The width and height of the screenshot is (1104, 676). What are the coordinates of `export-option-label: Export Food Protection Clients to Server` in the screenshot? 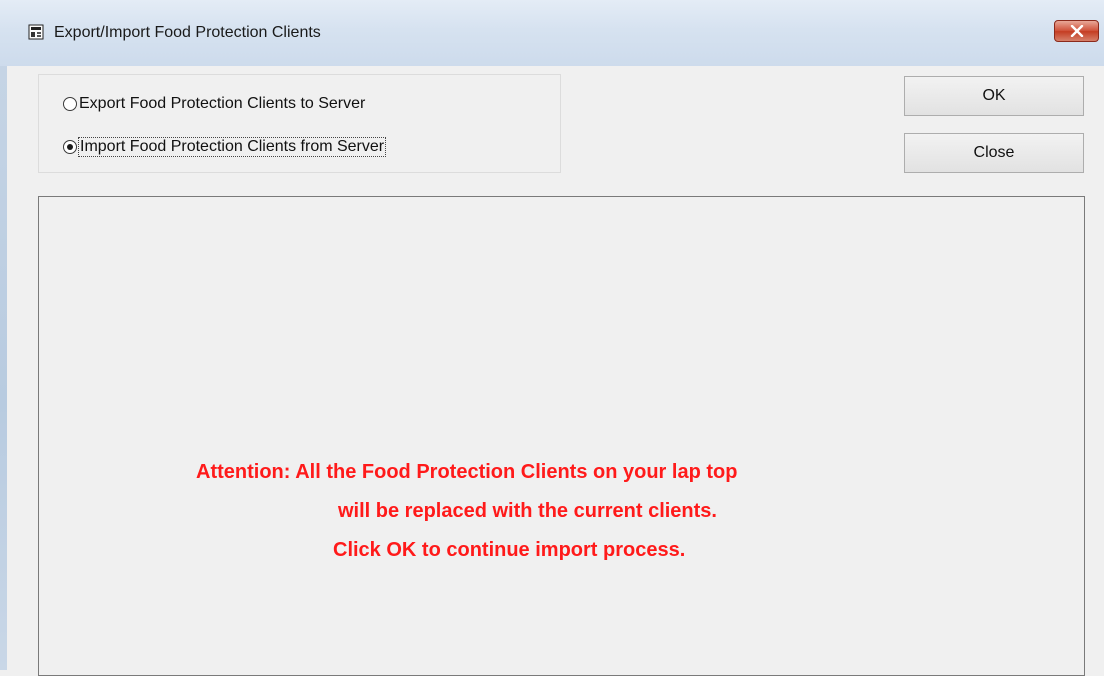 It's located at (222, 103).